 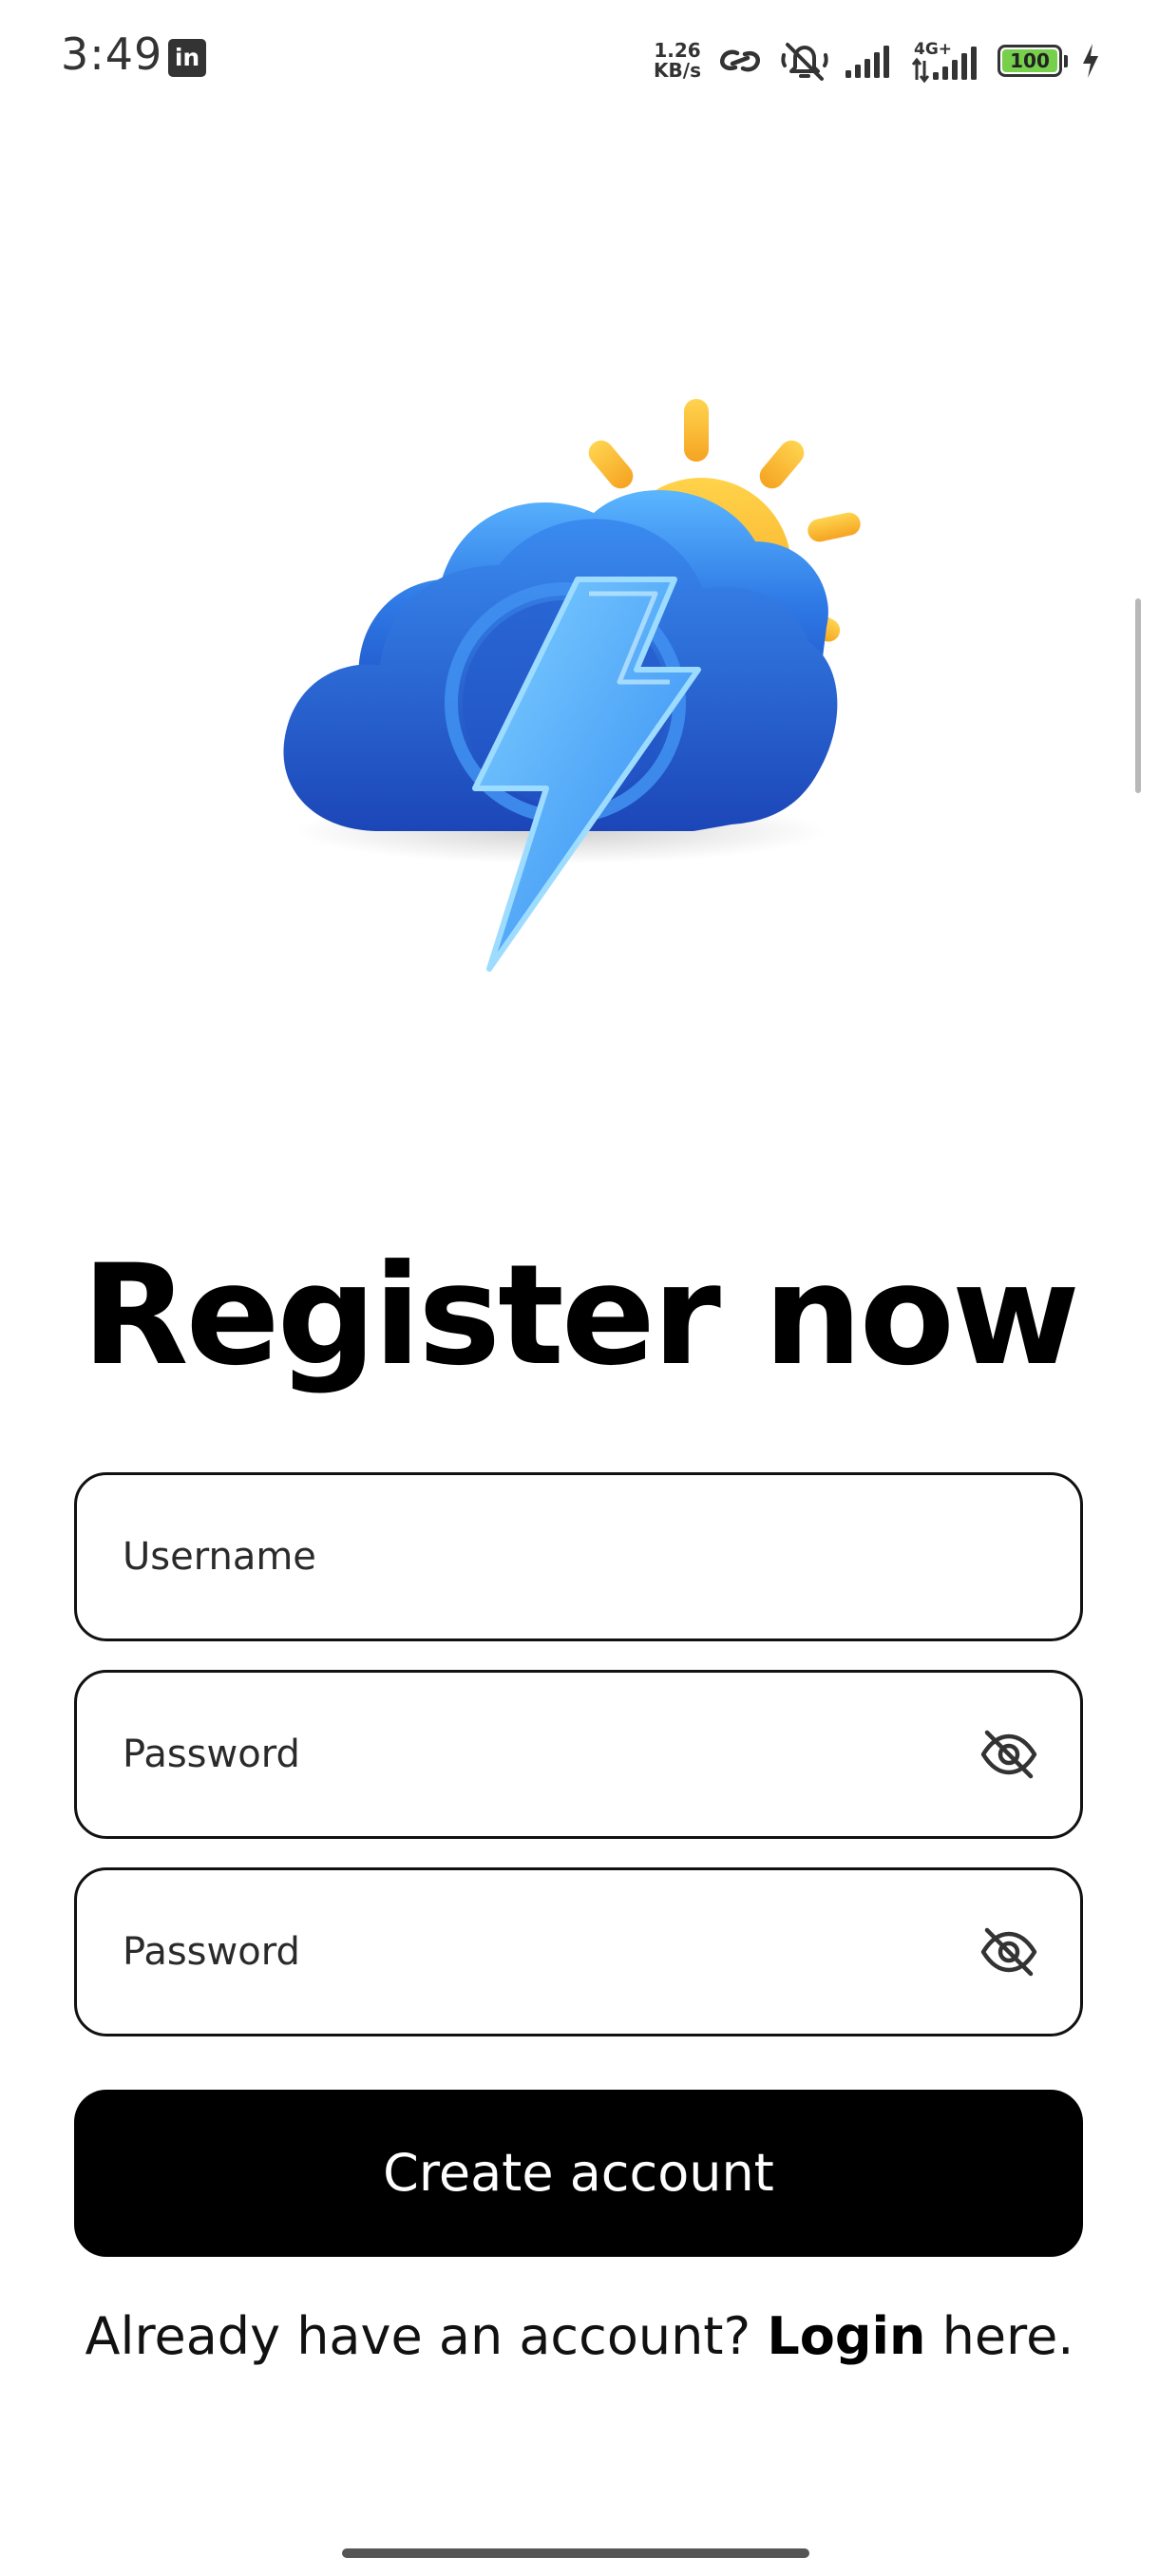 I want to click on confirm-password-visibility-toggle, so click(x=1009, y=1952).